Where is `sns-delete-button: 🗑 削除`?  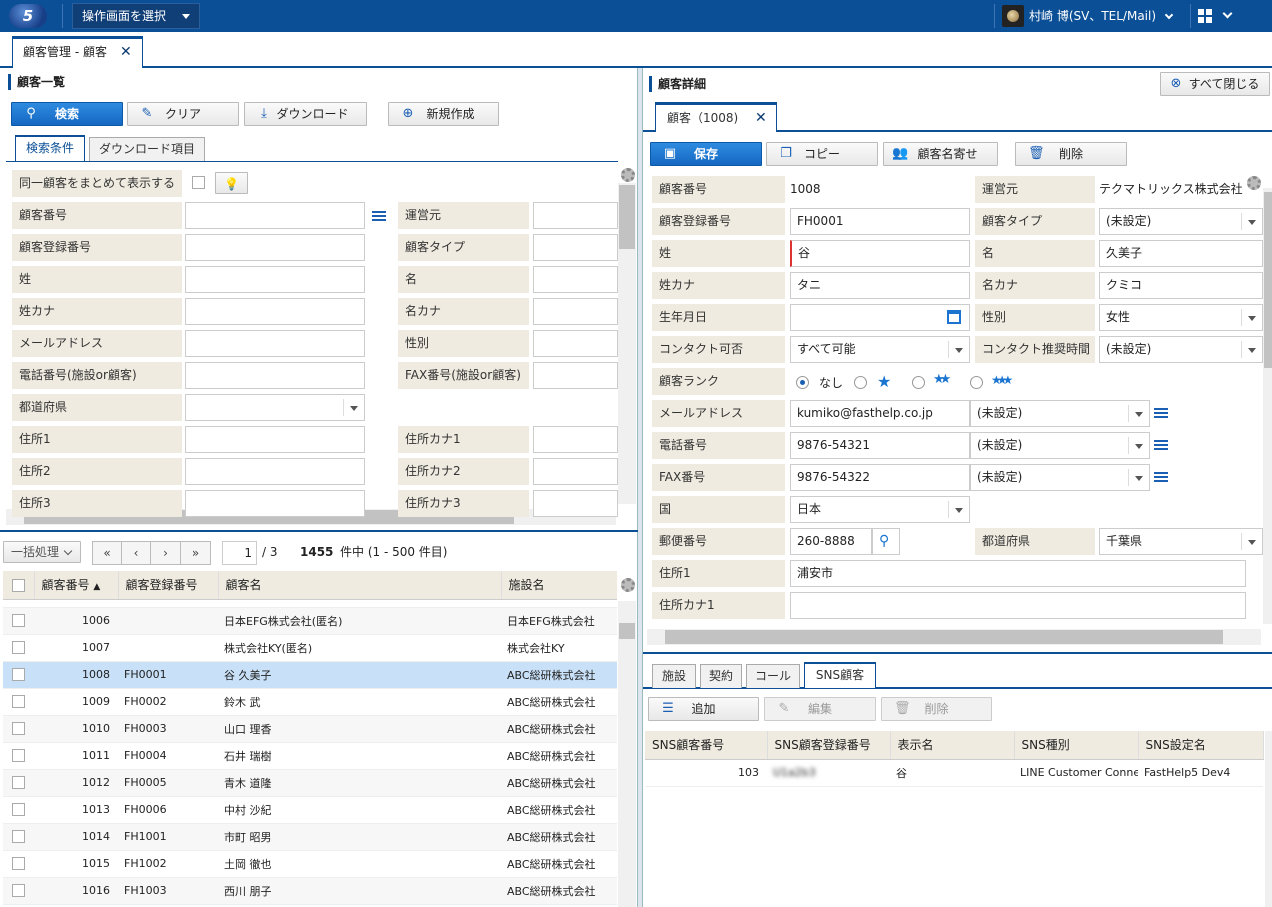
sns-delete-button: 🗑 削除 is located at coordinates (936, 709).